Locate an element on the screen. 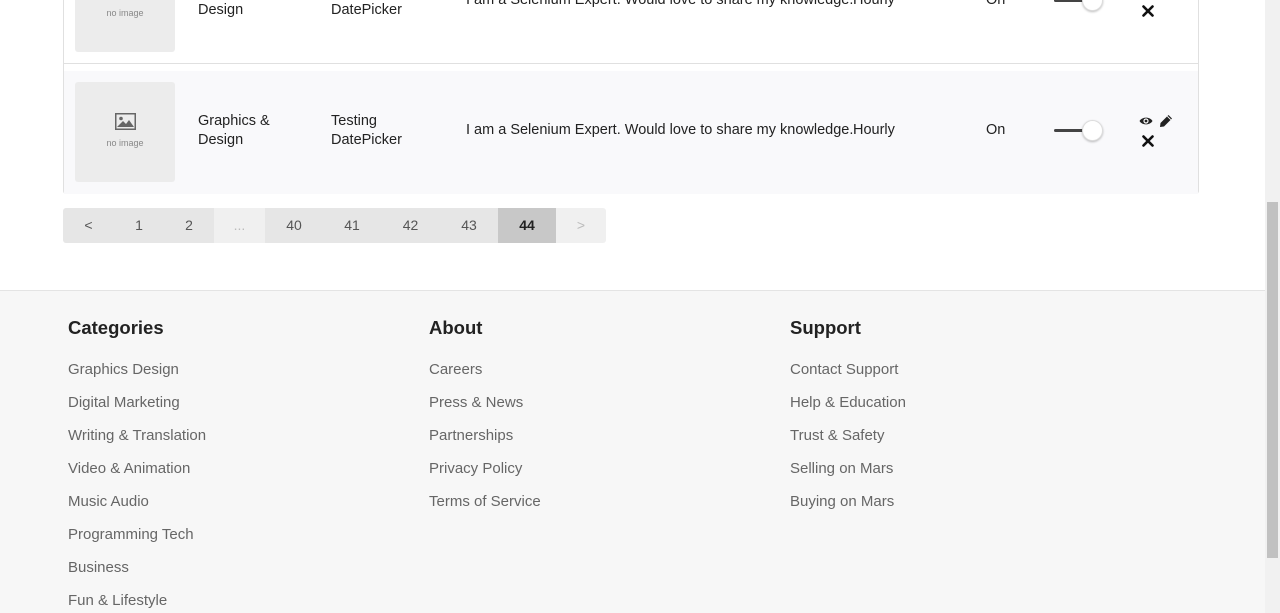  footer-heading-categories: Categories is located at coordinates (116, 327).